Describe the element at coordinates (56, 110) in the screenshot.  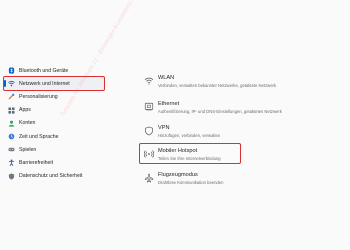
I see `sidebar-item-apps: Apps` at that location.